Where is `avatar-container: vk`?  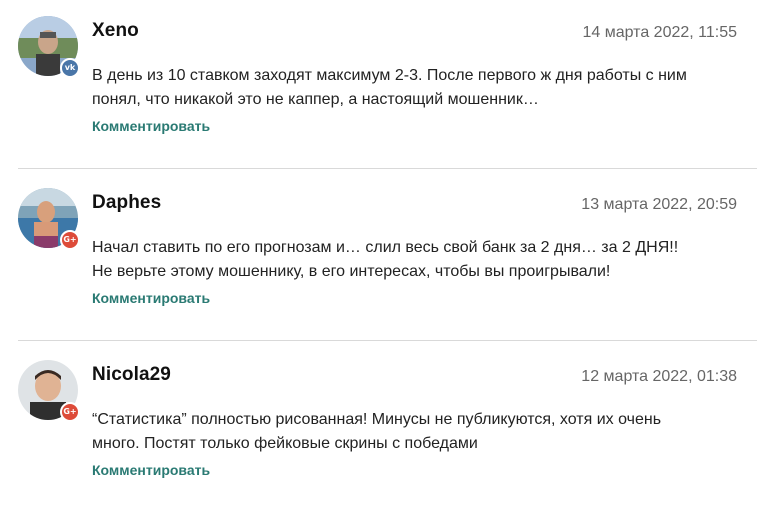 avatar-container: vk is located at coordinates (49, 47).